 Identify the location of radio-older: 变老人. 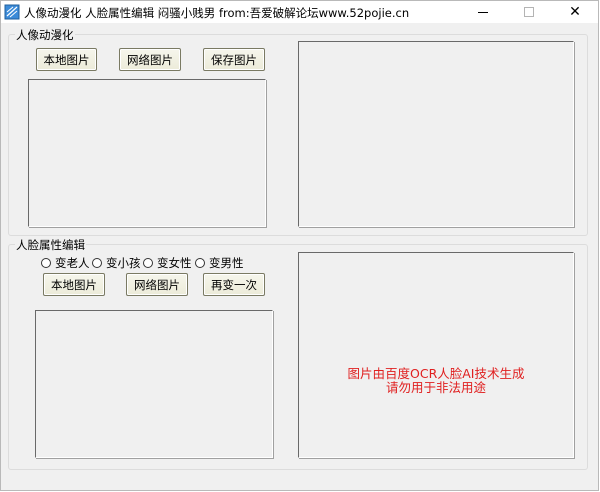
(65, 263).